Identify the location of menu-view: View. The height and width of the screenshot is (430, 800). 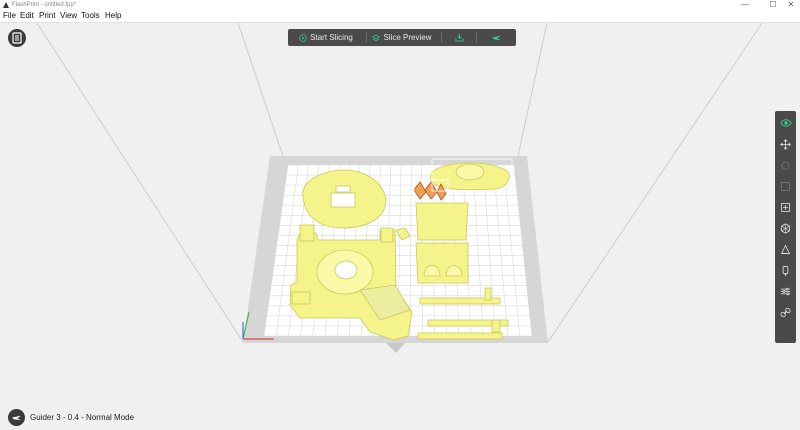
(68, 16).